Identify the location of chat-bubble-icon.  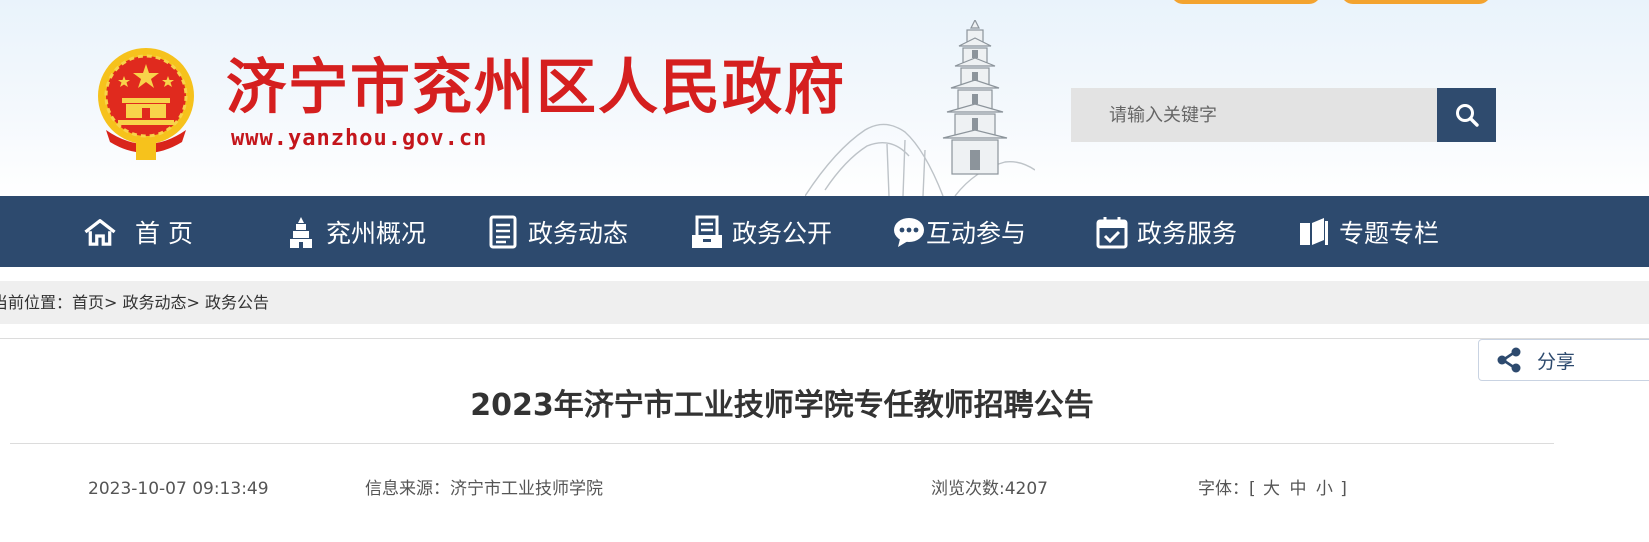
(909, 232).